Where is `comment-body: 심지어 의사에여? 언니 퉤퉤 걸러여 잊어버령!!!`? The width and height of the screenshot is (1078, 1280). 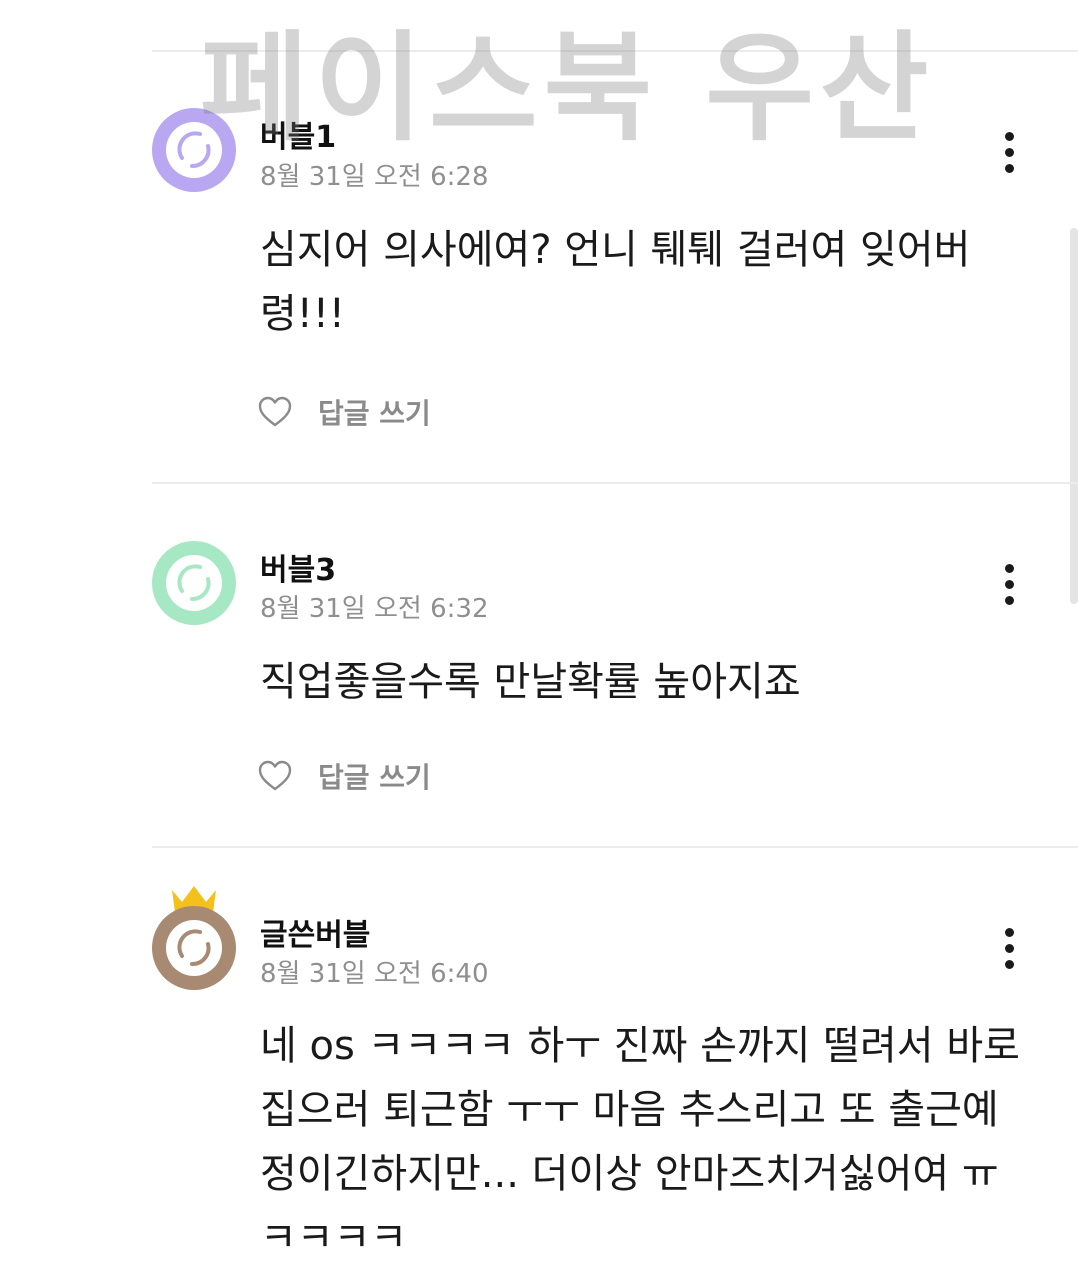 comment-body: 심지어 의사에여? 언니 퉤퉤 걸러여 잊어버령!!! is located at coordinates (615, 282).